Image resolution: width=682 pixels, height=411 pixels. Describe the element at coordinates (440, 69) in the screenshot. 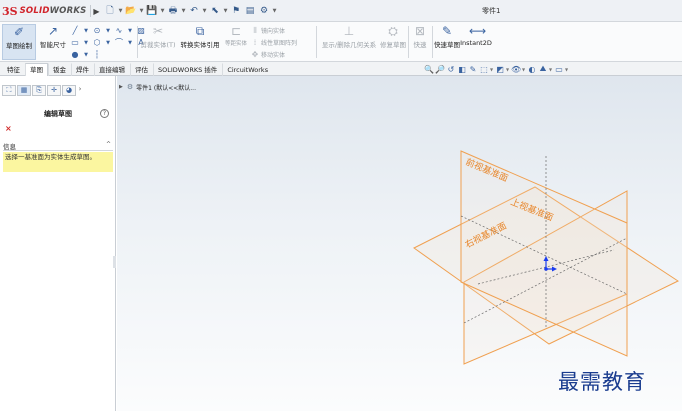

I see `zoom-area-icon: 🔎` at that location.